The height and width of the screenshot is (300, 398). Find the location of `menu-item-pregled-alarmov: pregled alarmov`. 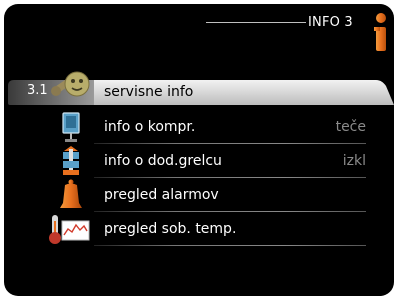

menu-item-pregled-alarmov: pregled alarmov is located at coordinates (187, 195).